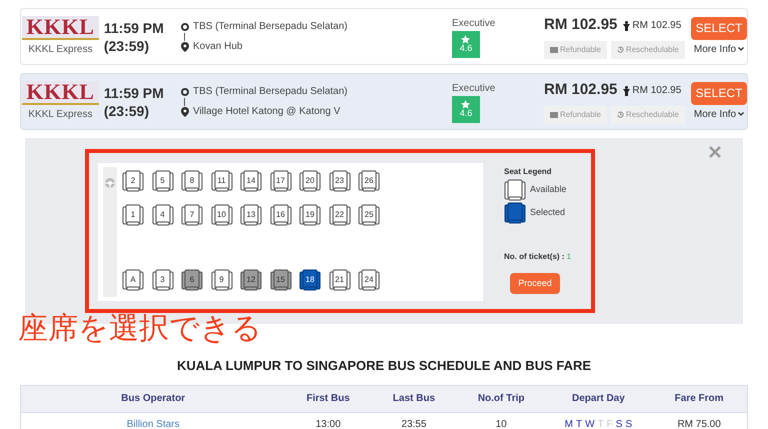  Describe the element at coordinates (715, 152) in the screenshot. I see `close-button` at that location.